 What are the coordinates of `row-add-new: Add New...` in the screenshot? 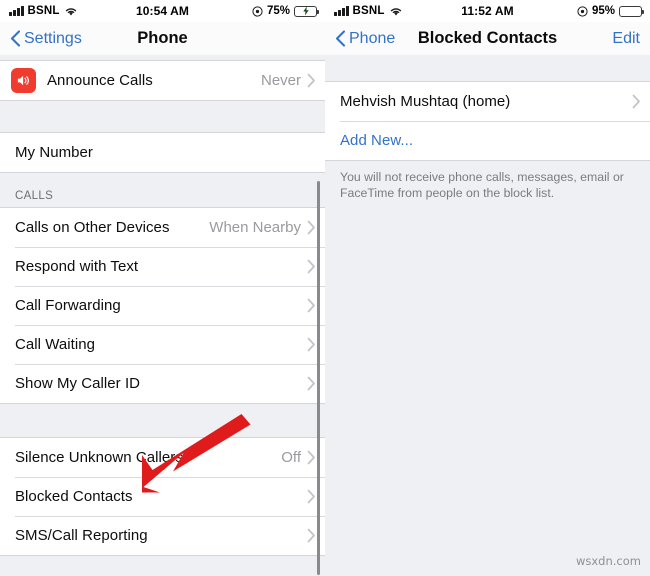 It's located at (487, 140).